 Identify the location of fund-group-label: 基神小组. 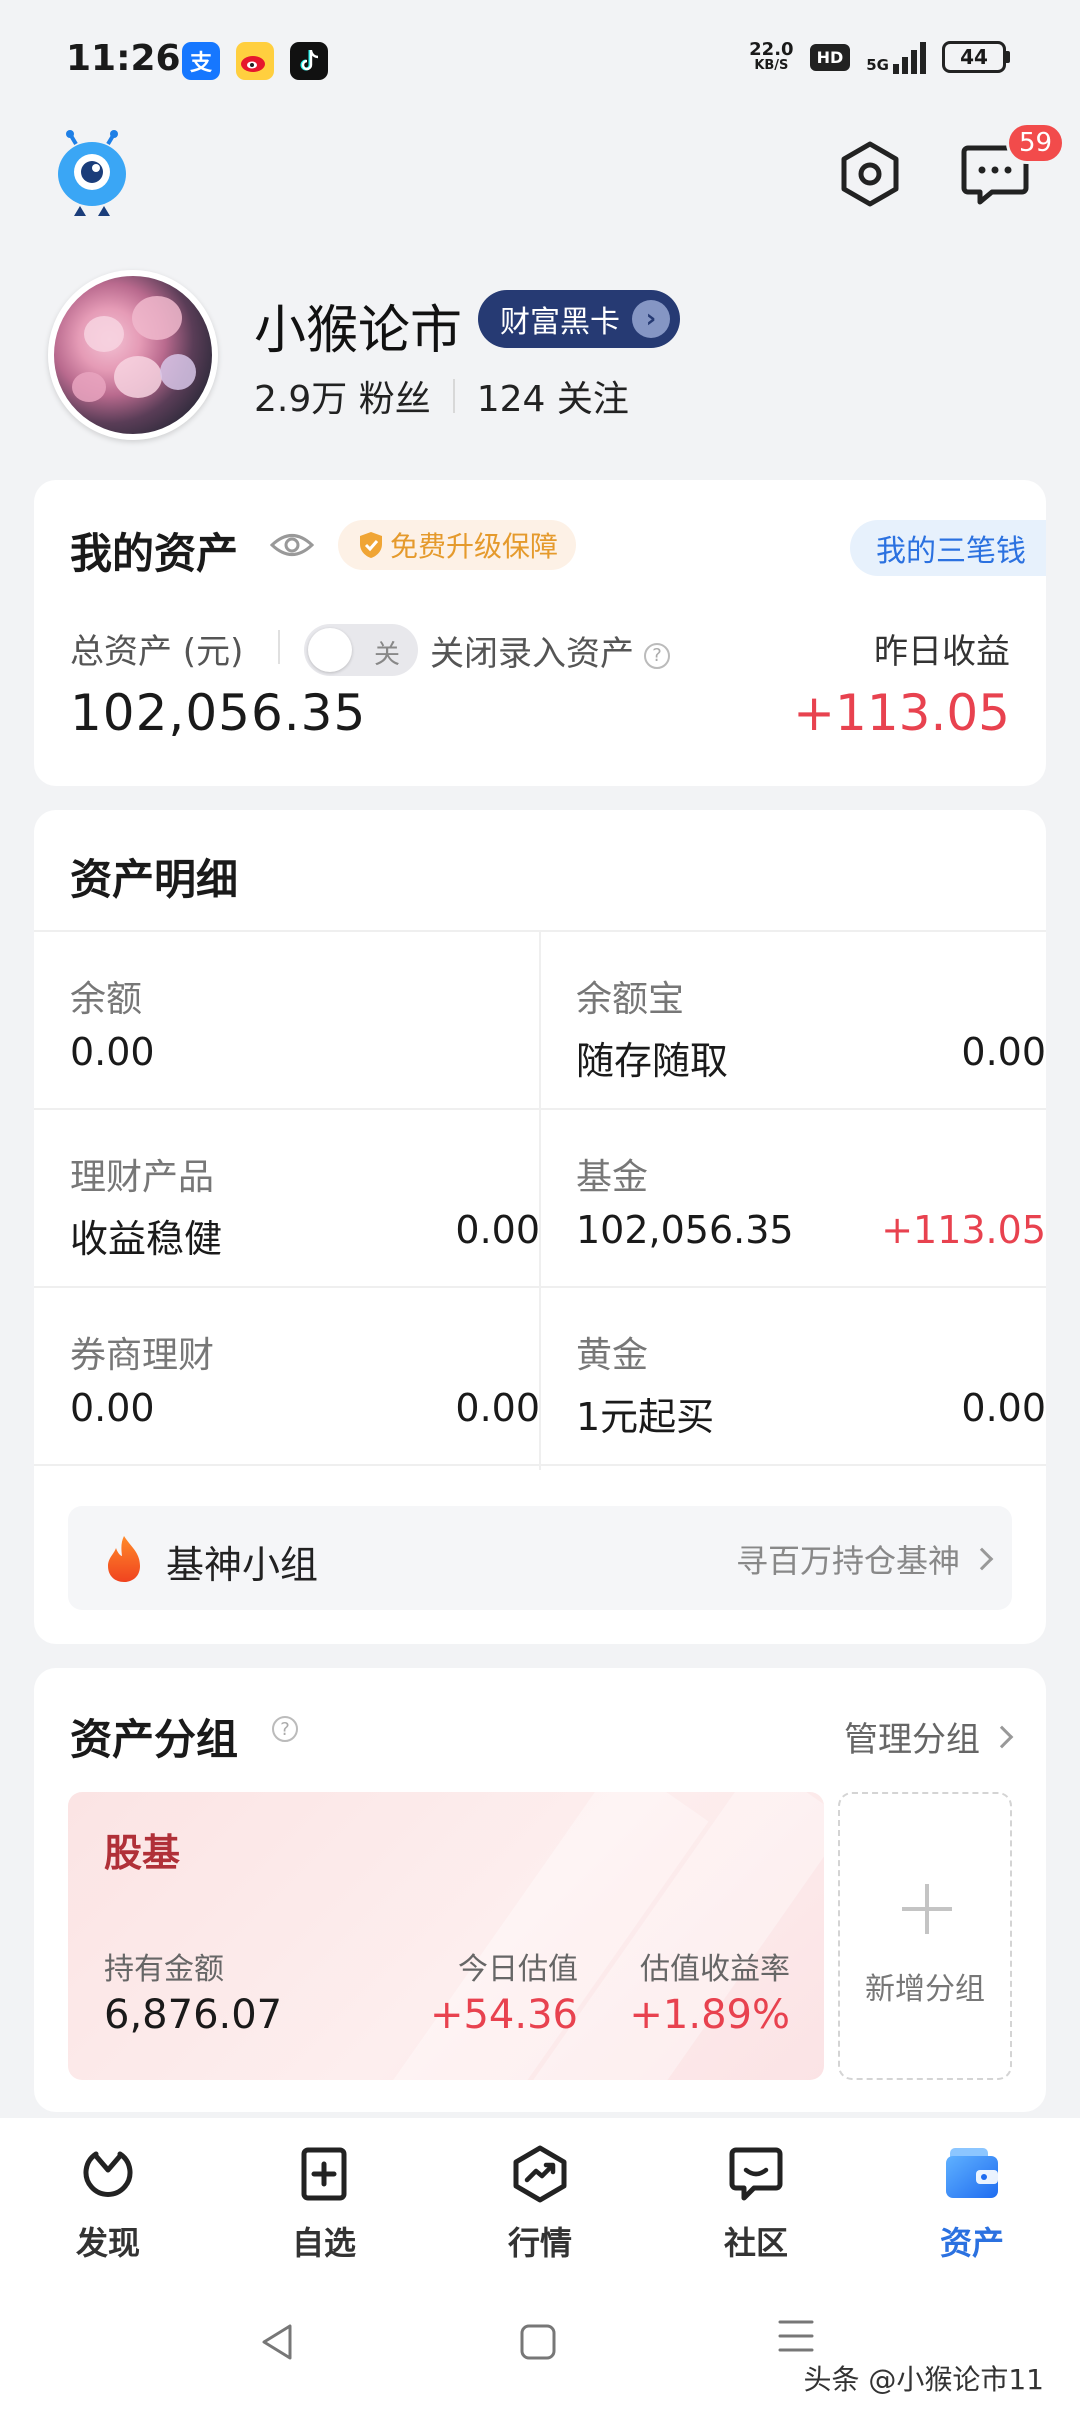
(242, 1565).